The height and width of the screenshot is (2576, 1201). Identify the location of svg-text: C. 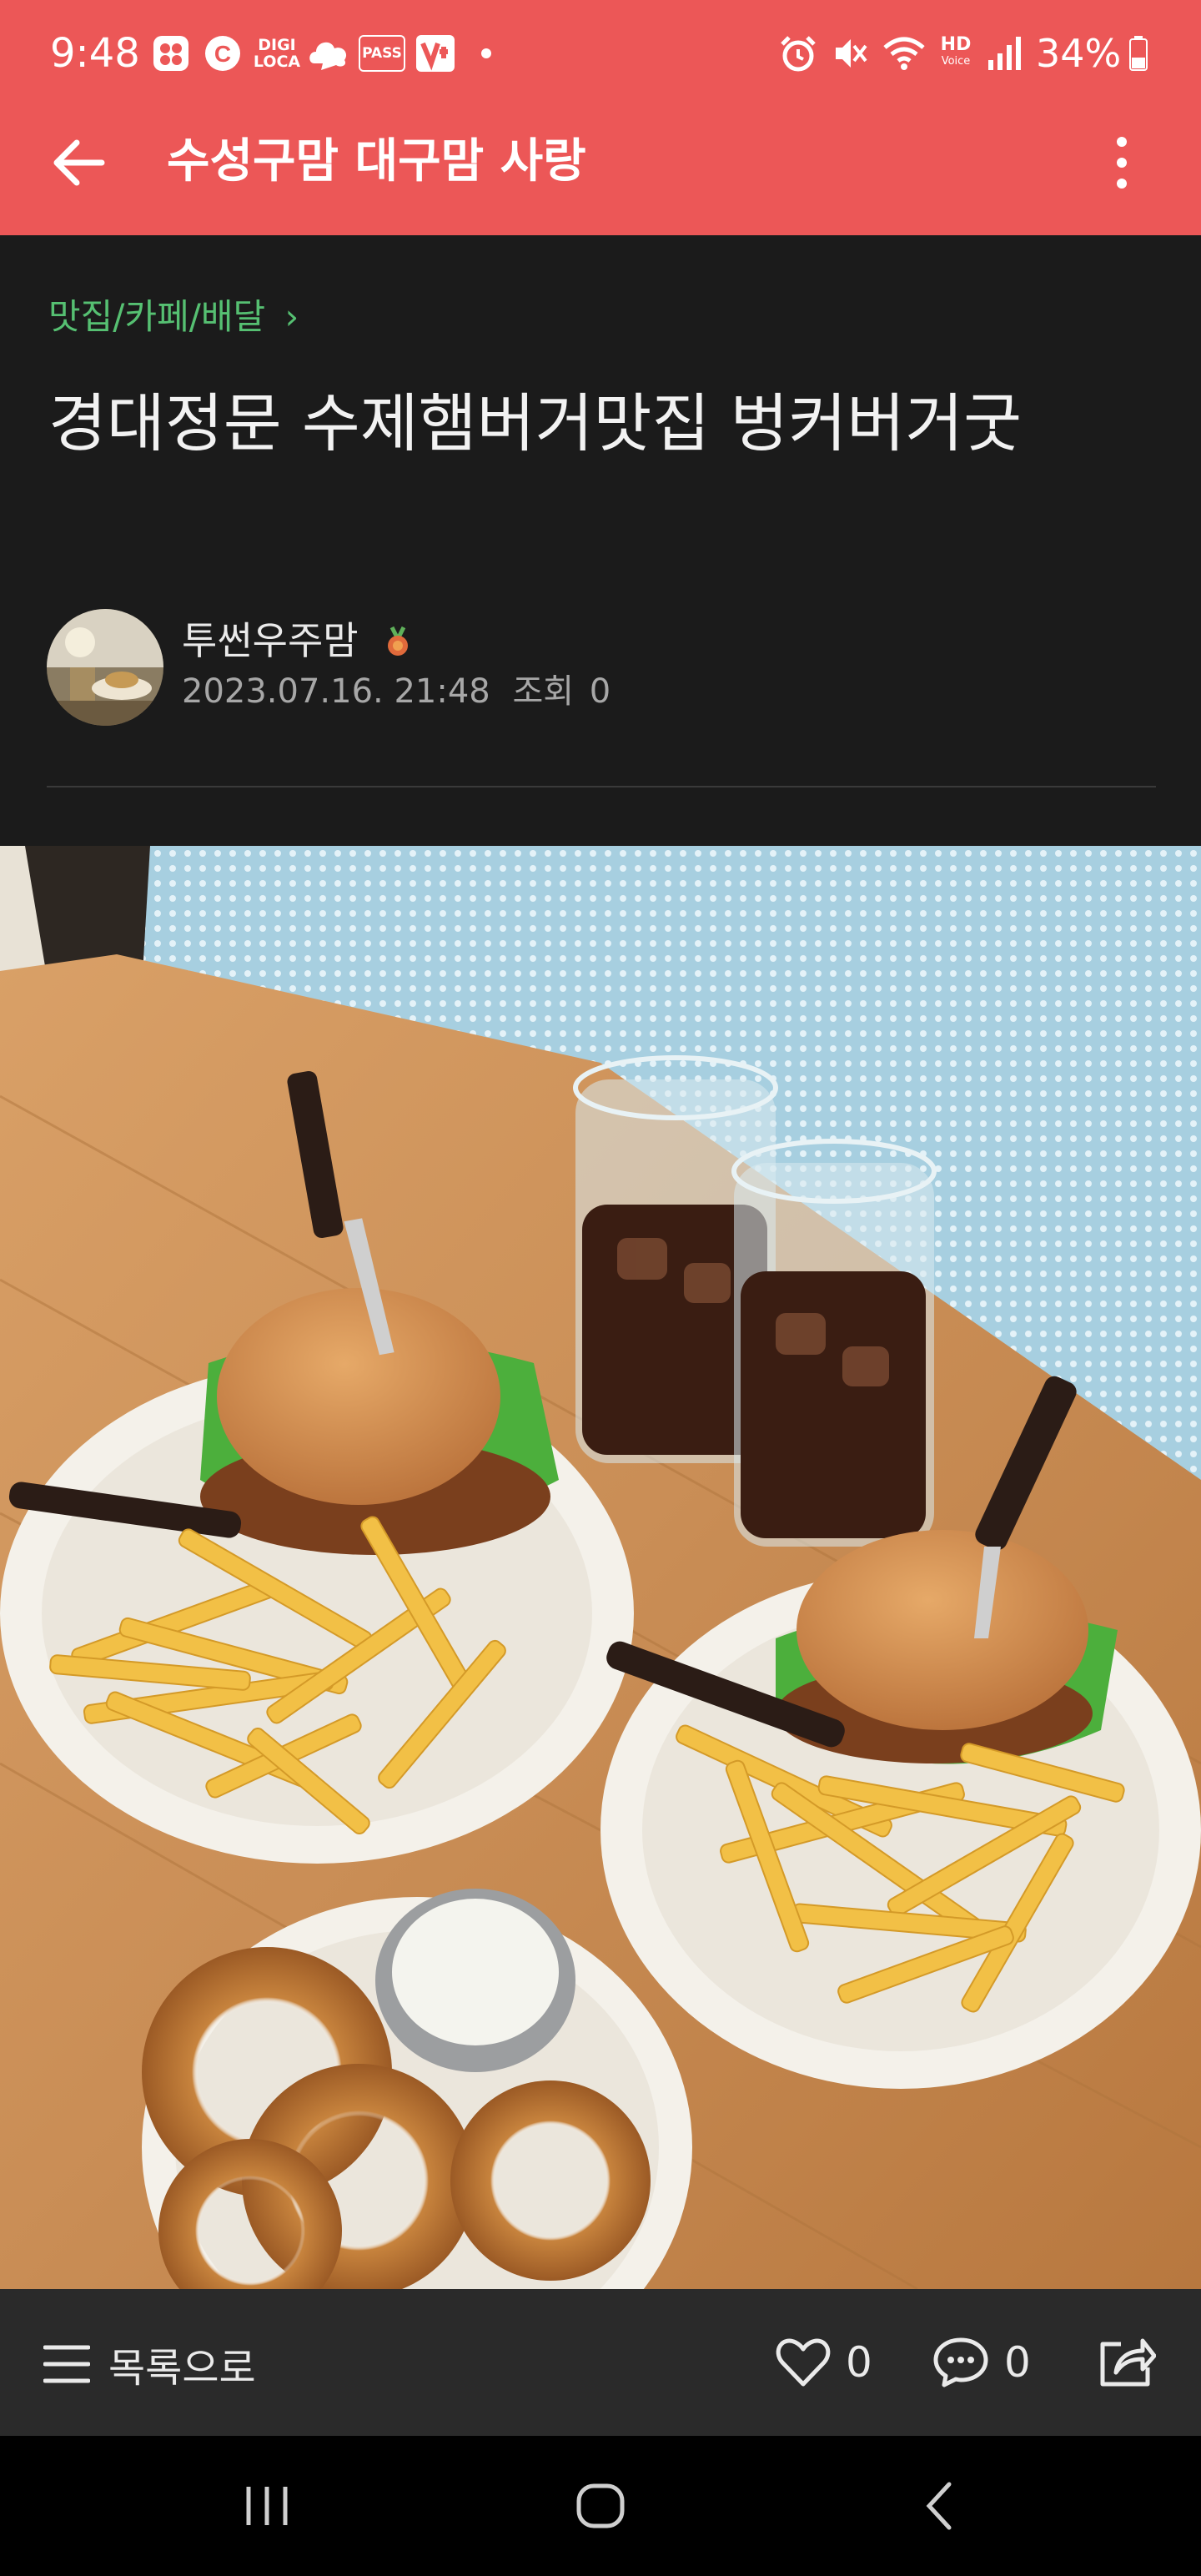
(223, 54).